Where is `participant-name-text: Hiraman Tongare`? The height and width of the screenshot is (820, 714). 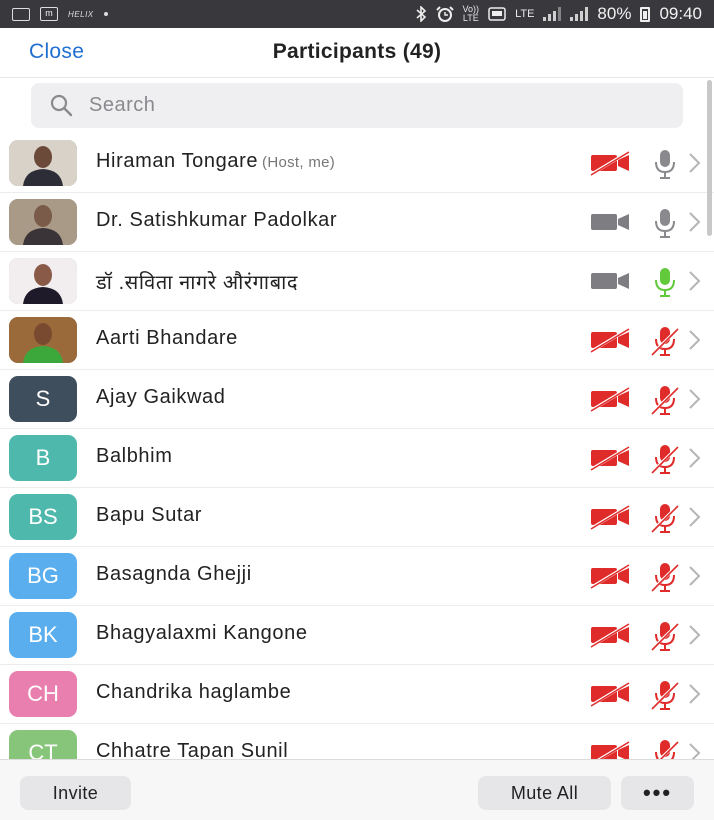 participant-name-text: Hiraman Tongare is located at coordinates (177, 161).